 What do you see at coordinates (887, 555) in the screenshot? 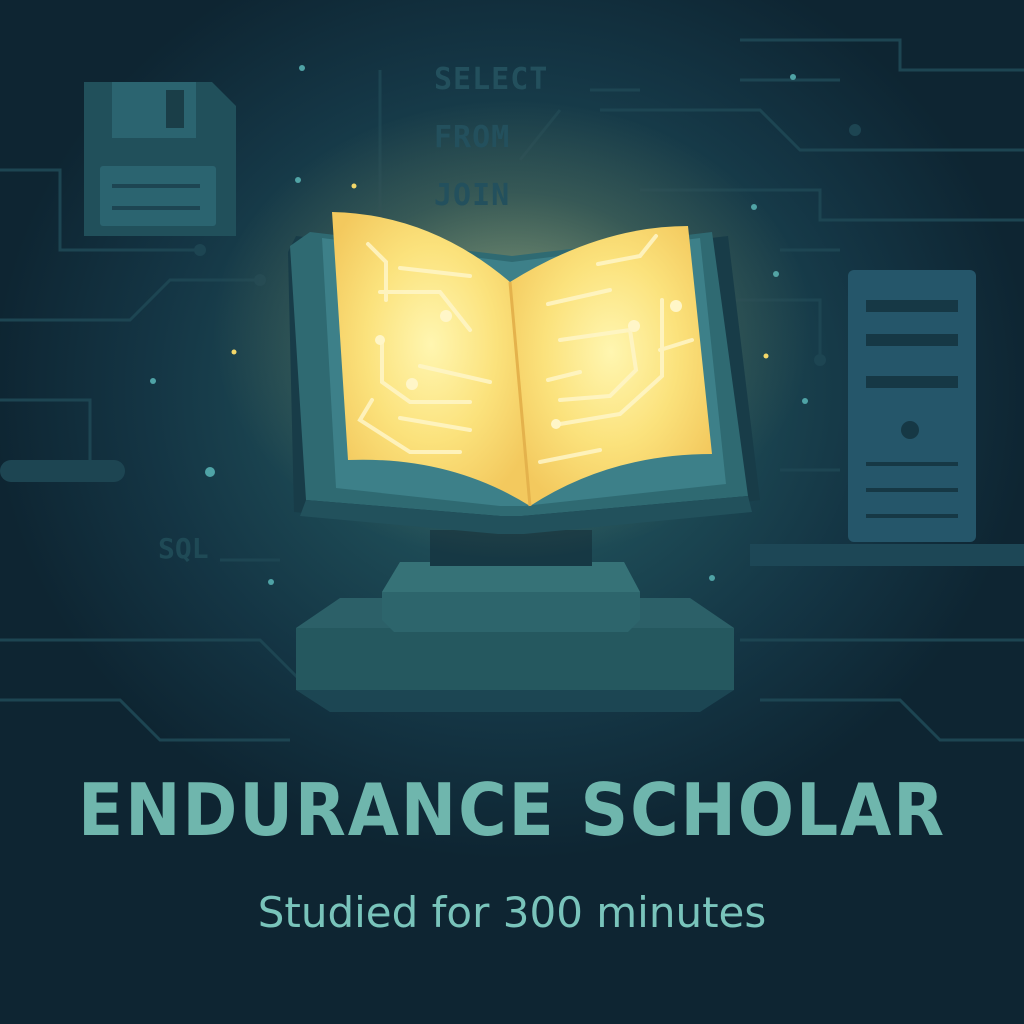
I see `desk-ledge` at bounding box center [887, 555].